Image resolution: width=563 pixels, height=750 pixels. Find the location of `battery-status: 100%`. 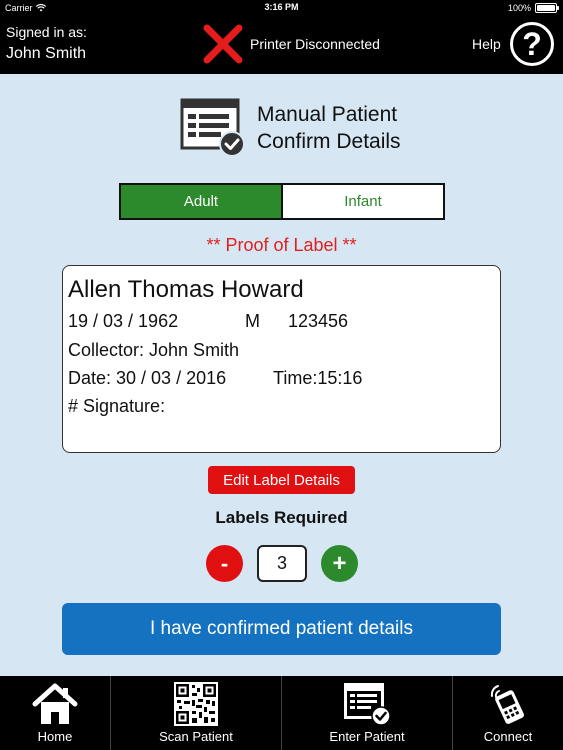

battery-status: 100% is located at coordinates (533, 8).